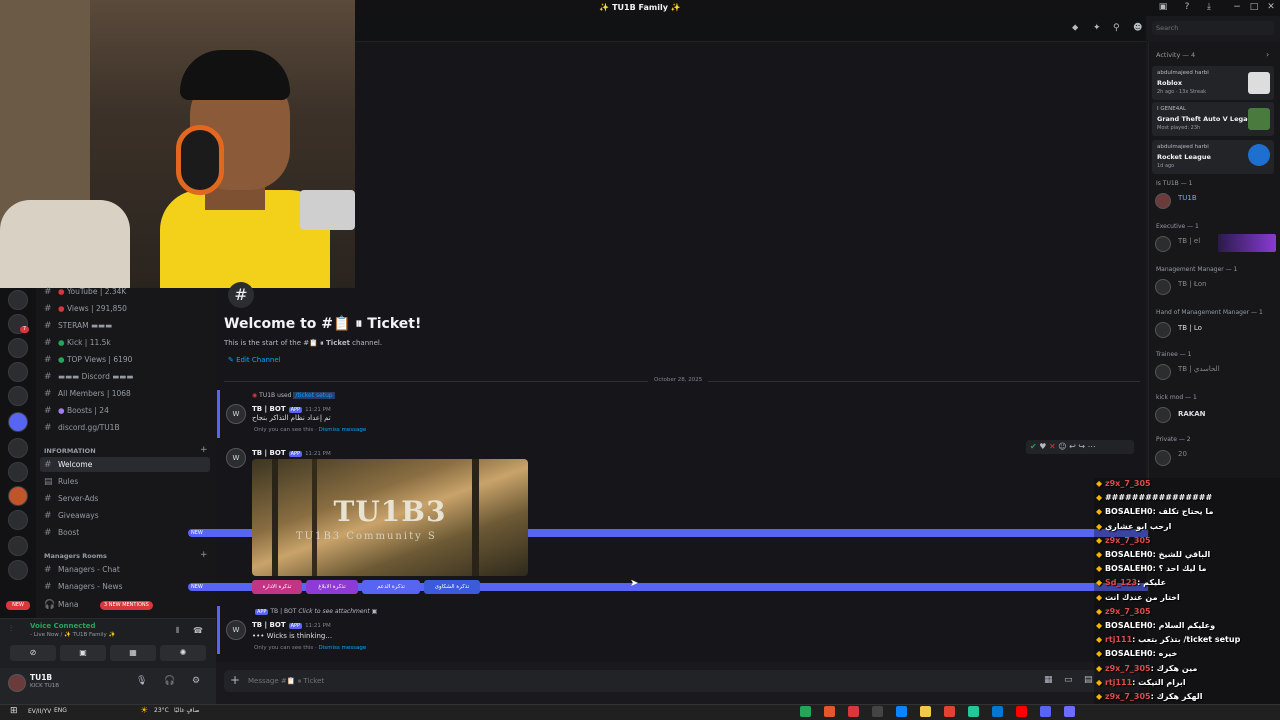 The width and height of the screenshot is (1280, 720). What do you see at coordinates (1088, 680) in the screenshot?
I see `sticker-icon: ▤` at bounding box center [1088, 680].